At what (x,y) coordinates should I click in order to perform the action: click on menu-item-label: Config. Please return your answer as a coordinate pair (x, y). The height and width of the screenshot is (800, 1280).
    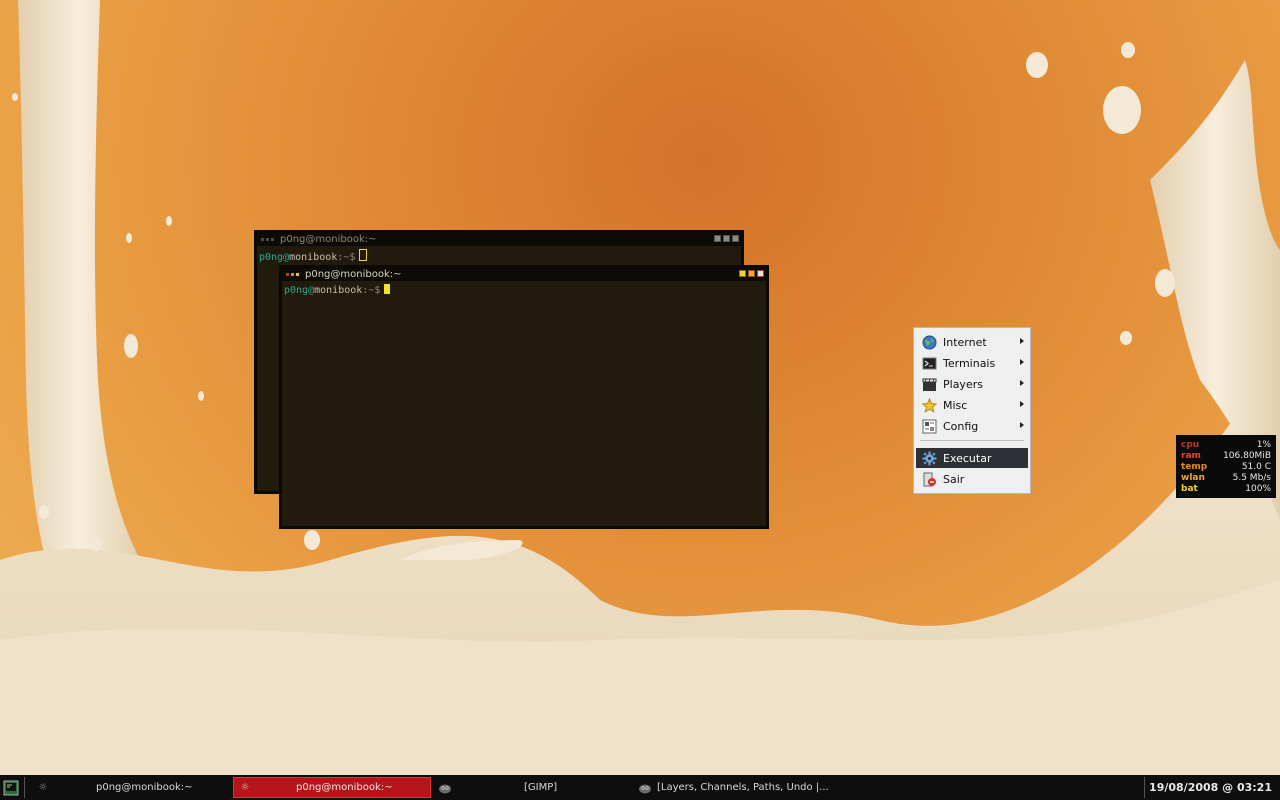
    Looking at the image, I should click on (961, 426).